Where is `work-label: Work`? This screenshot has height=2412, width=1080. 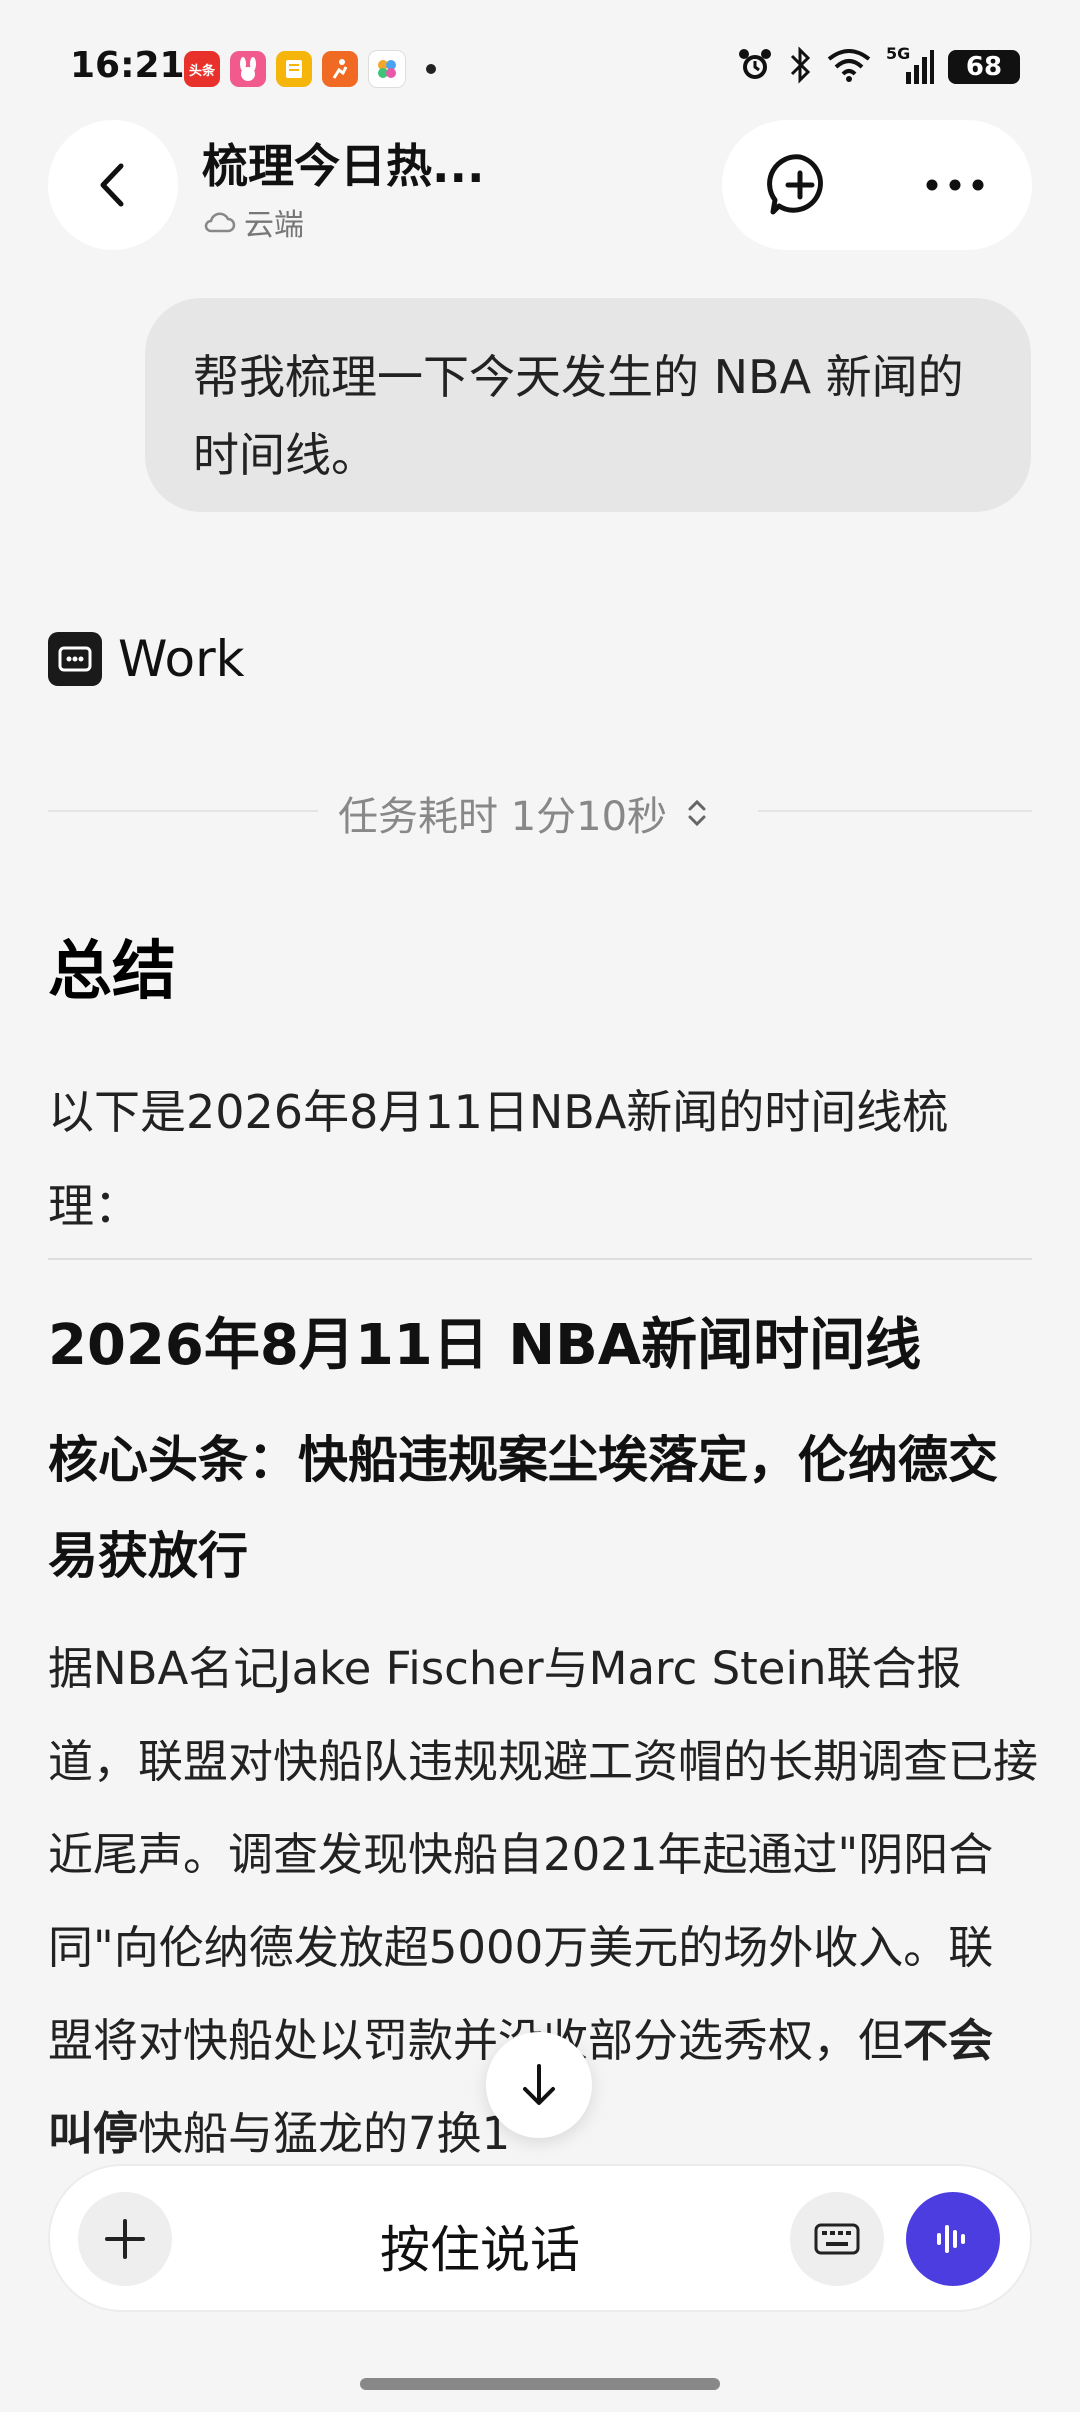 work-label: Work is located at coordinates (181, 659).